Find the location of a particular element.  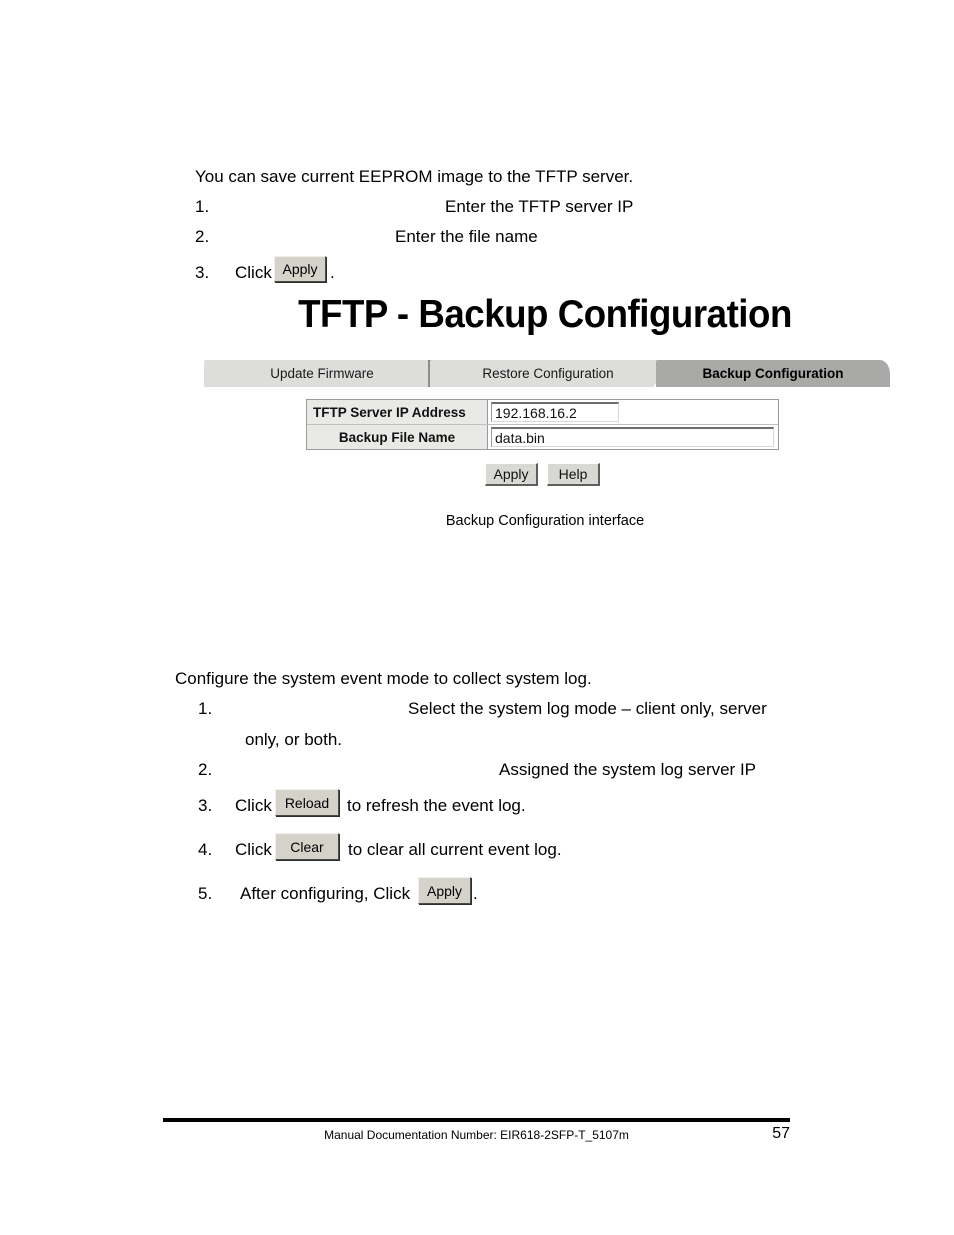

syslog-step-3-prefix: Click is located at coordinates (253, 805).